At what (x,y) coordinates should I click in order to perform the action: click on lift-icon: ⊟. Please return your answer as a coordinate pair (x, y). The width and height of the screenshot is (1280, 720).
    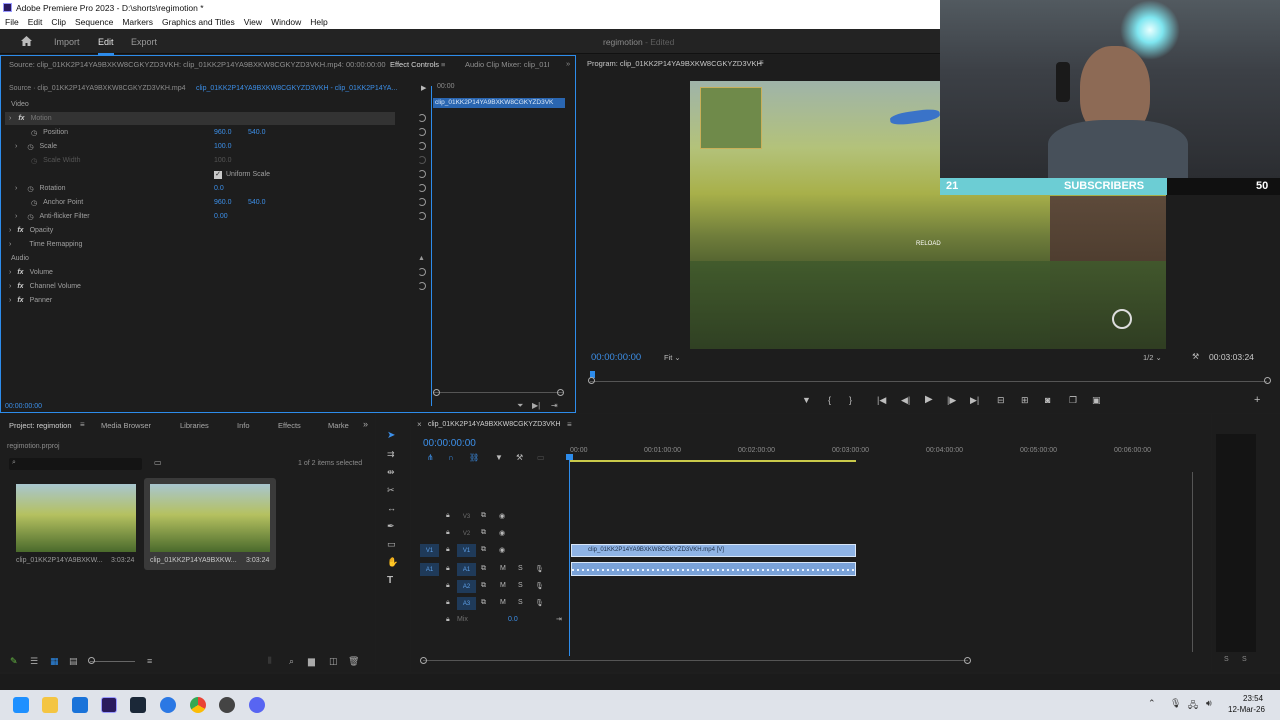
    Looking at the image, I should click on (1001, 400).